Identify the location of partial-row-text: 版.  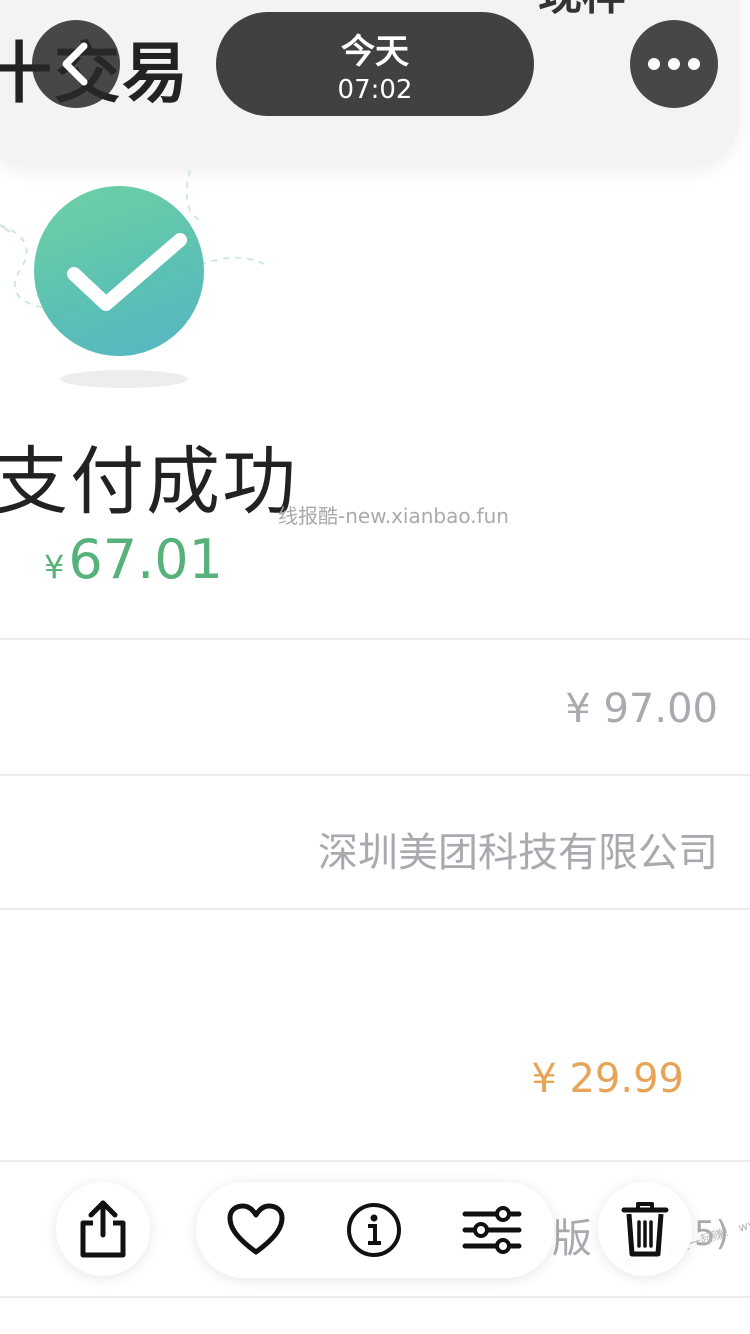
(572, 1239).